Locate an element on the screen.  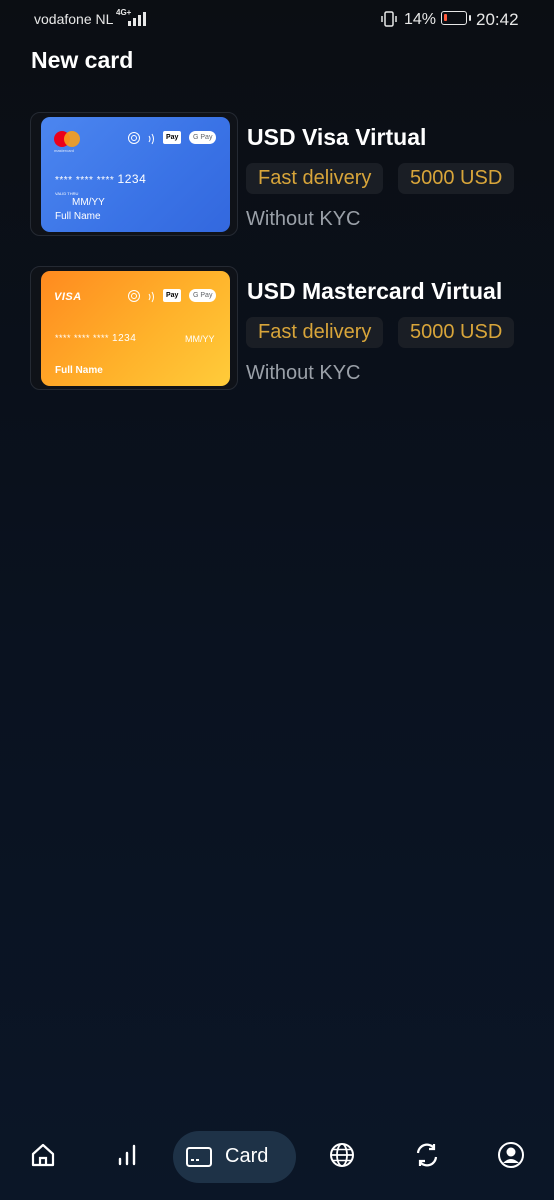
mastercard-logo-icon is located at coordinates (67, 139).